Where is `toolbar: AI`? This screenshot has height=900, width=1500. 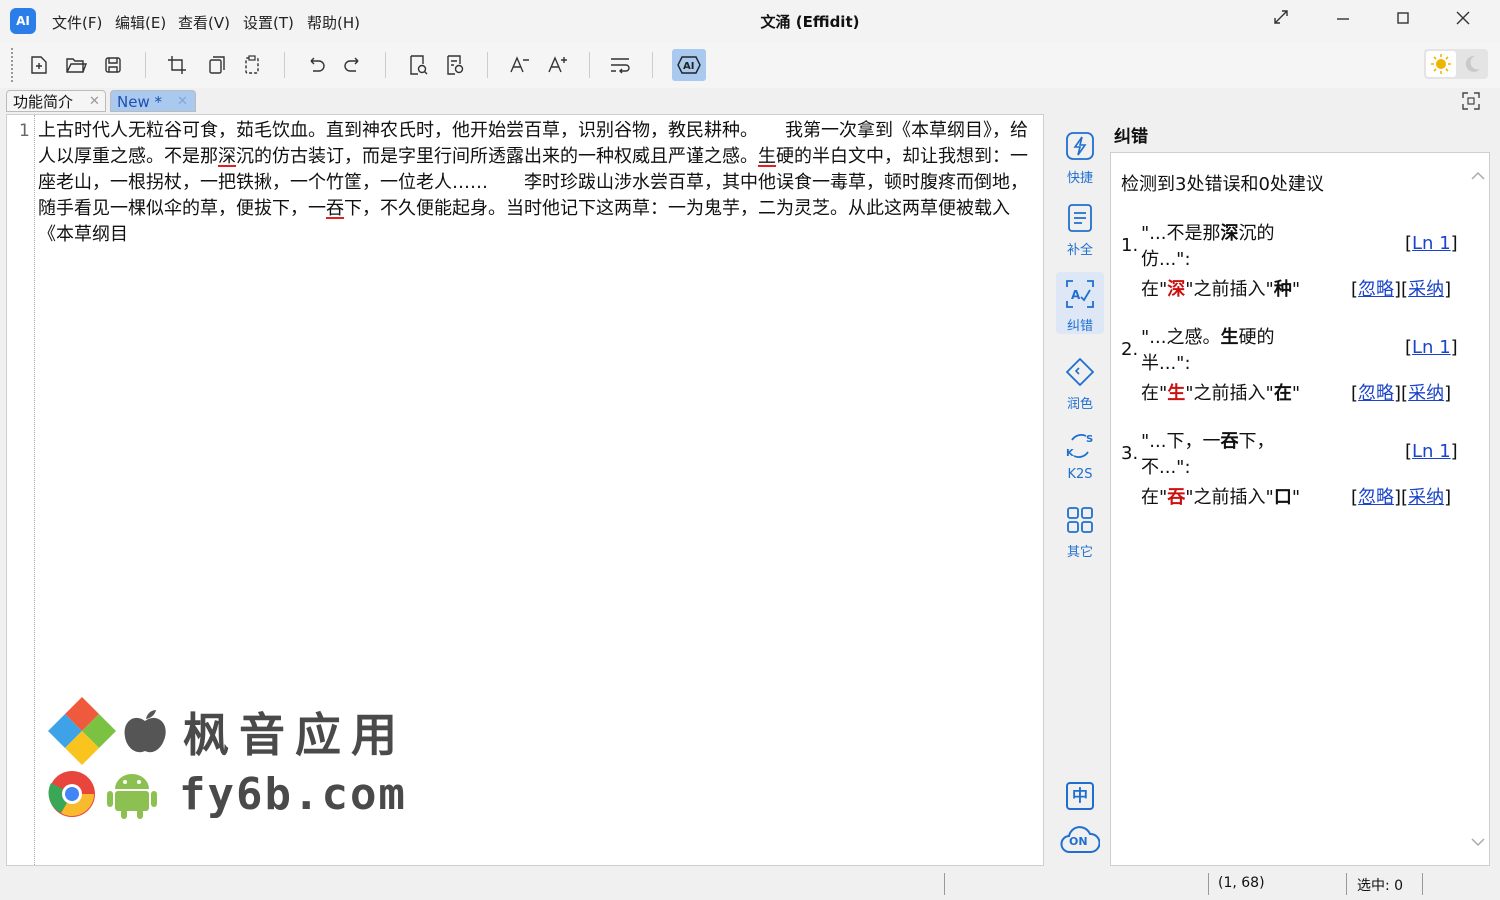 toolbar: AI is located at coordinates (750, 65).